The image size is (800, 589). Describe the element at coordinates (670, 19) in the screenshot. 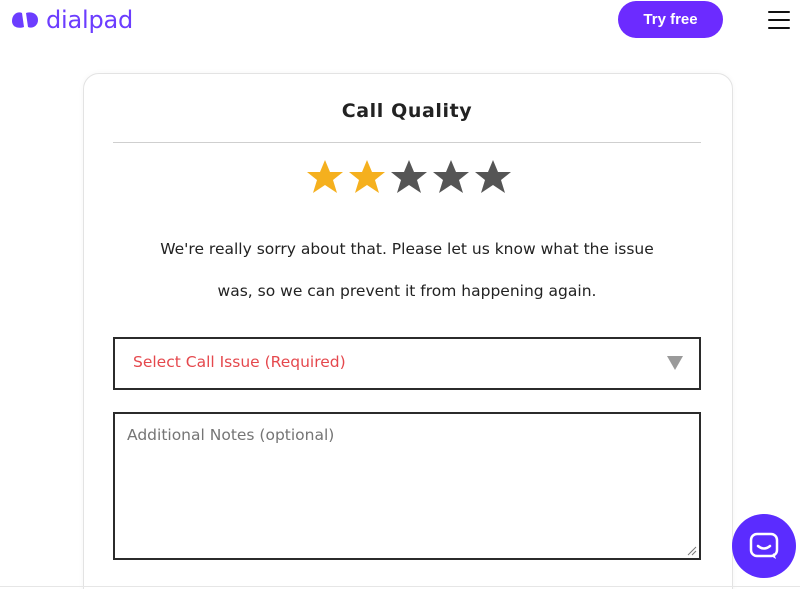

I see `try-free-button: Try free` at that location.